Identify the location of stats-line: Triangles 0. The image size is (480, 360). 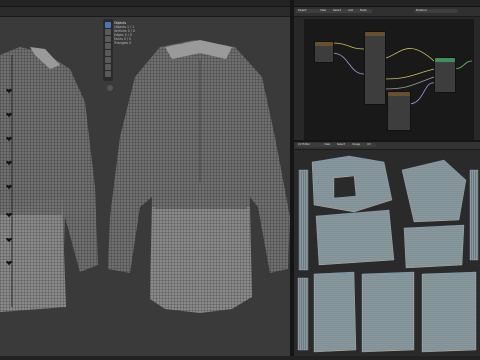
(123, 43).